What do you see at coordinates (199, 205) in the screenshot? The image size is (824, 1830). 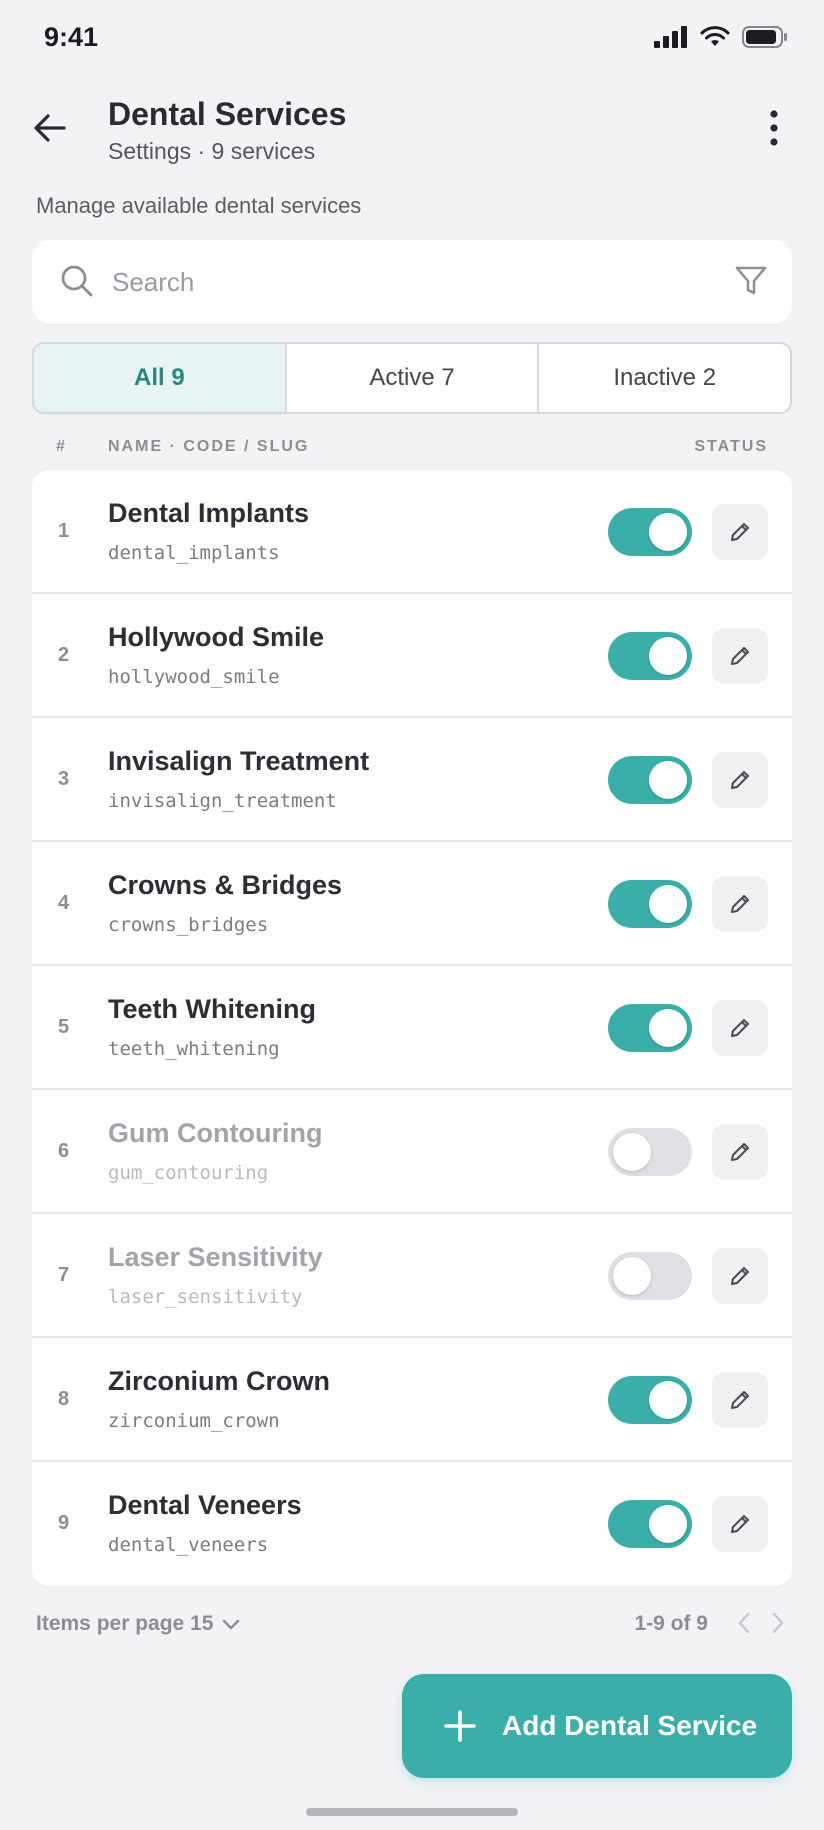 I see `page-description: Manage available dental services` at bounding box center [199, 205].